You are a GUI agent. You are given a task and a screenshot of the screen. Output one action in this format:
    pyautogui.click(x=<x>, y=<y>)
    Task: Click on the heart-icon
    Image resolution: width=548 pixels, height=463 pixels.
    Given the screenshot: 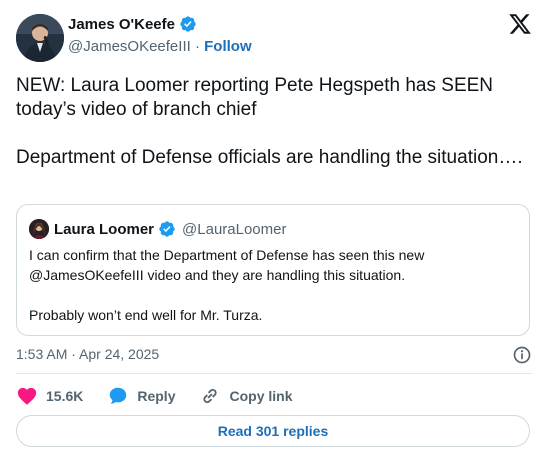 What is the action you would take?
    pyautogui.click(x=27, y=396)
    